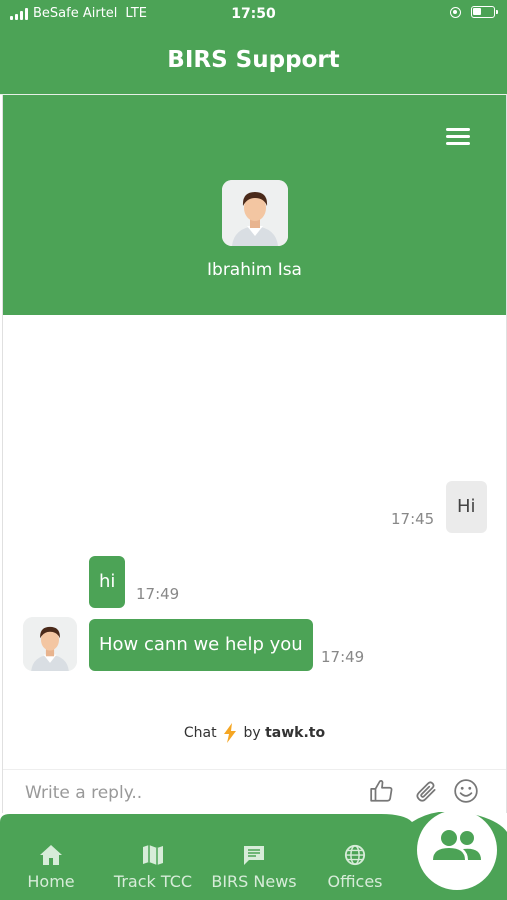  What do you see at coordinates (382, 791) in the screenshot?
I see `thumbs-up-icon` at bounding box center [382, 791].